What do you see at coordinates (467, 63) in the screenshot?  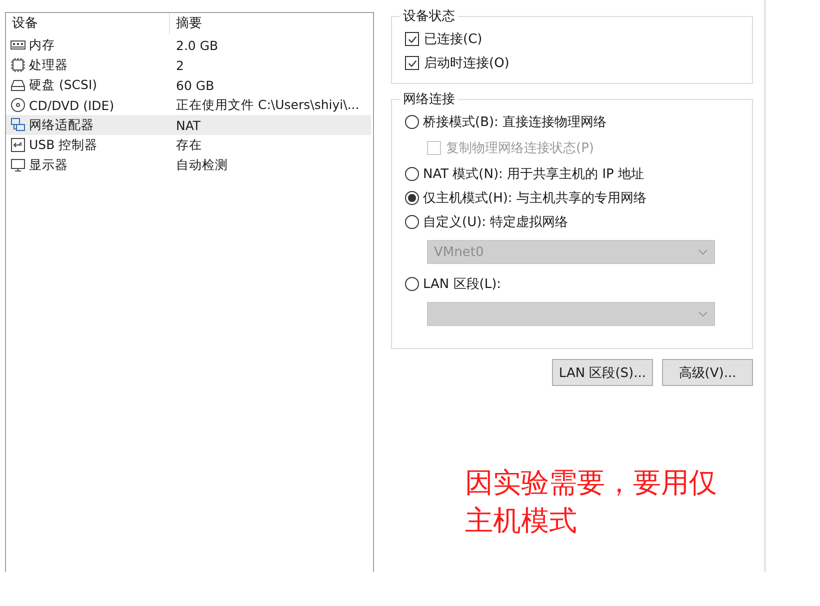 I see `checkbox-label: 启动时连接(O)` at bounding box center [467, 63].